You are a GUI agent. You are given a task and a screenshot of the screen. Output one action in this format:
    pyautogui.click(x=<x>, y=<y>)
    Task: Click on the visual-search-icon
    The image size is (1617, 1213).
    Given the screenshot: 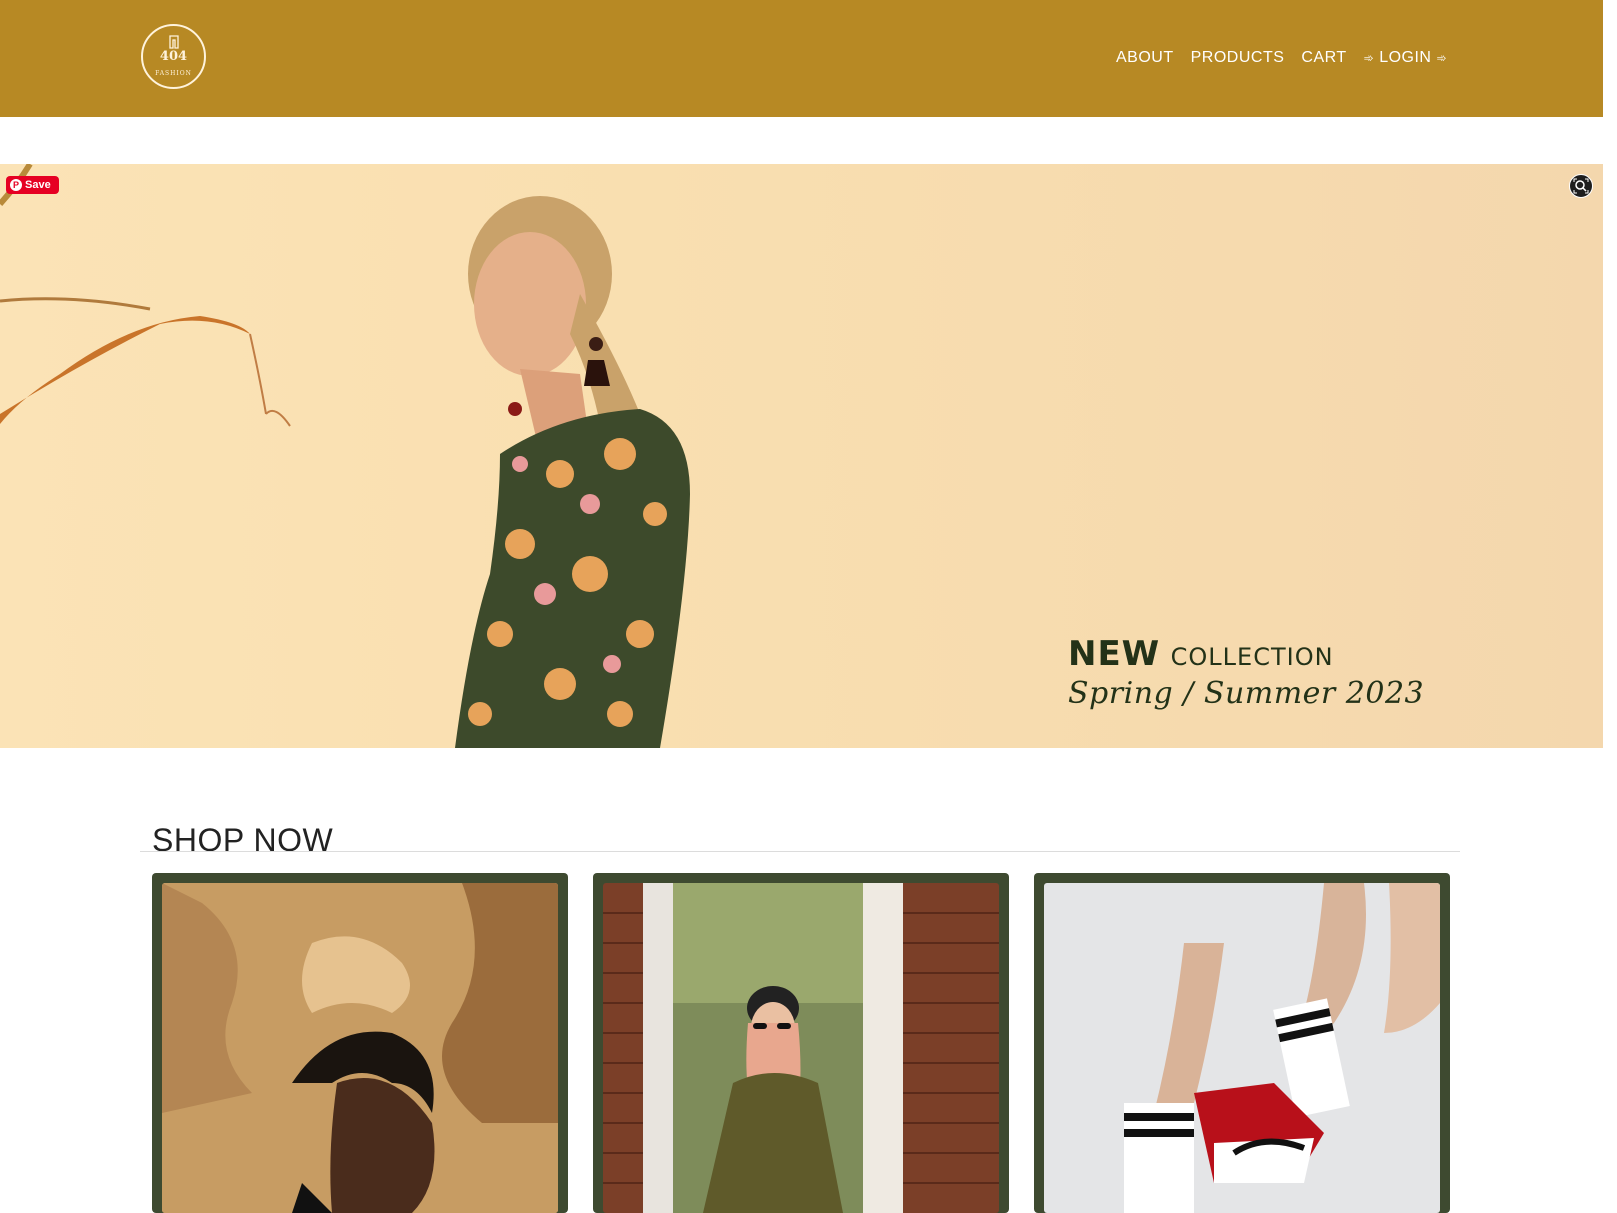 What is the action you would take?
    pyautogui.click(x=1581, y=186)
    